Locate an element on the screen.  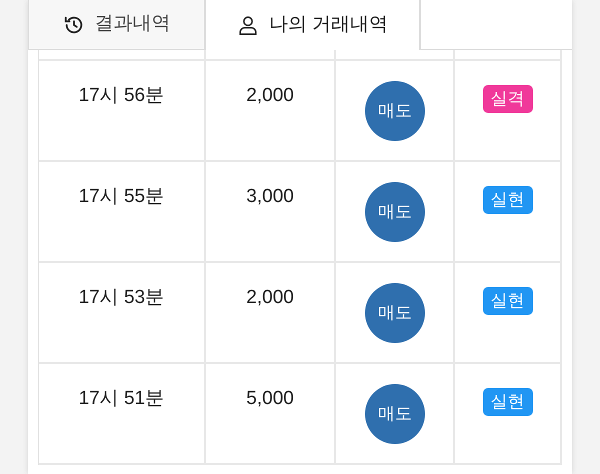
amount-text: 3,000 is located at coordinates (270, 197).